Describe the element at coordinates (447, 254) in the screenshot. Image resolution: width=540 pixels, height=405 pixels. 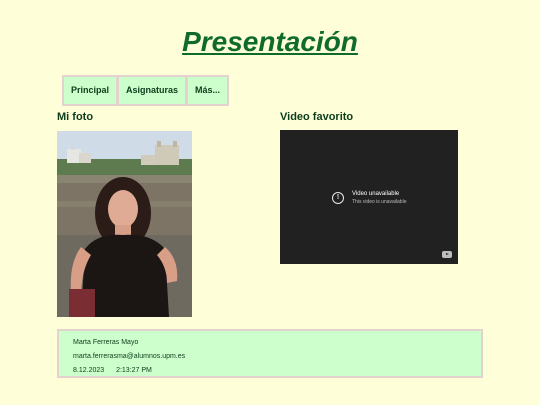
I see `youtube-icon` at that location.